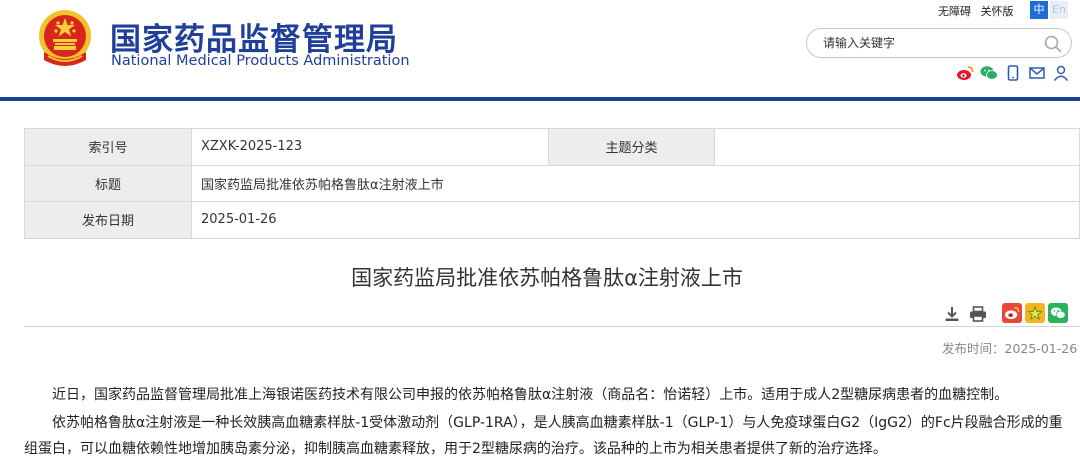  Describe the element at coordinates (978, 314) in the screenshot. I see `print-icon` at that location.